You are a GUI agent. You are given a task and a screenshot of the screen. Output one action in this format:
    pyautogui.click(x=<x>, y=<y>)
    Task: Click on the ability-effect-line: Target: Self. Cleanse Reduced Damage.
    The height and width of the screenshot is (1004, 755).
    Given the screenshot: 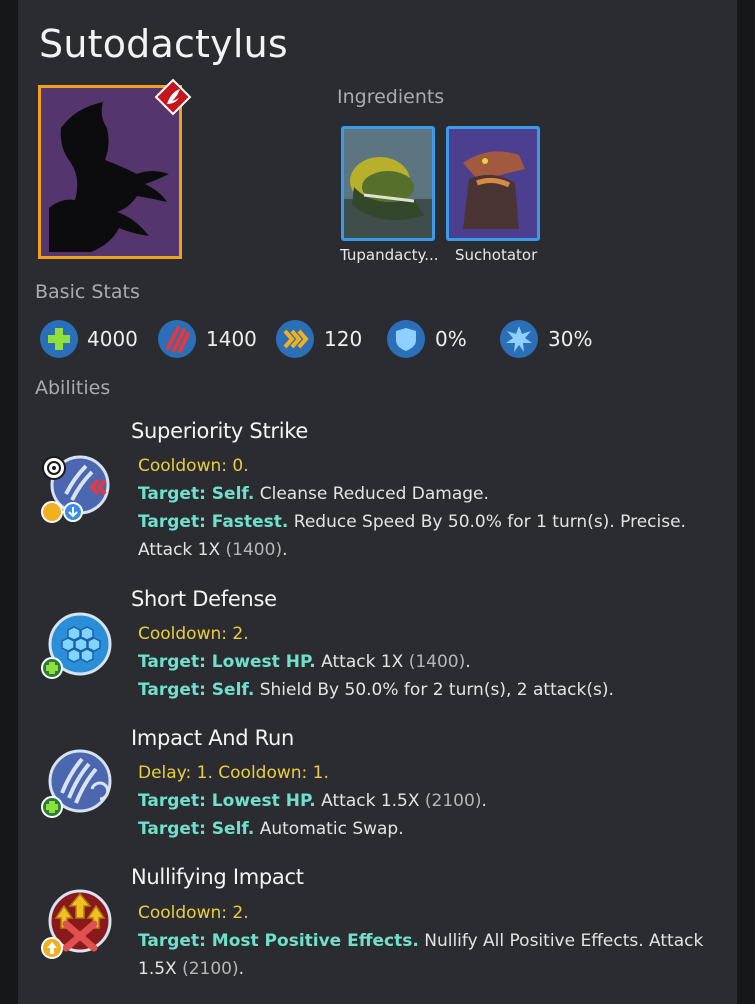 What is the action you would take?
    pyautogui.click(x=428, y=494)
    